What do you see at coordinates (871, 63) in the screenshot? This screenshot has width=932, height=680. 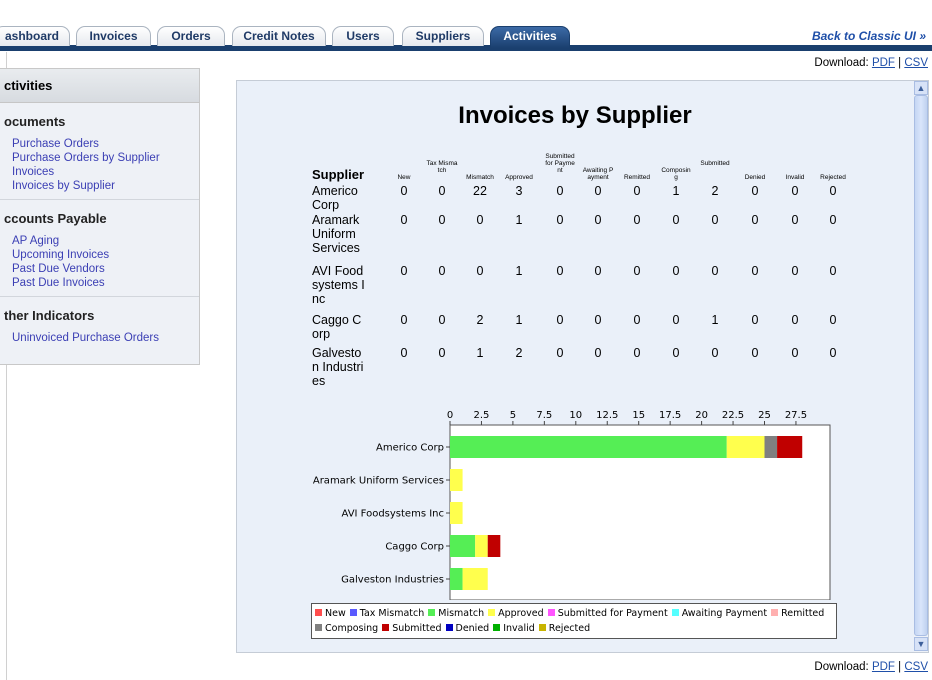 I see `download-links-top: Download: PDF | CSV` at bounding box center [871, 63].